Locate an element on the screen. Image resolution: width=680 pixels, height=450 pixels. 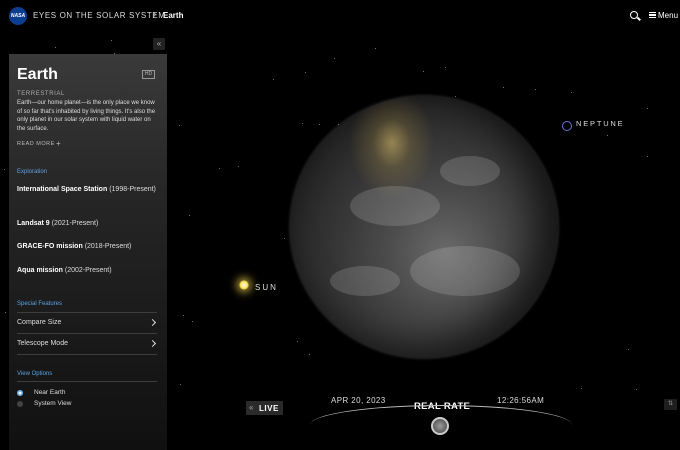
hd-toggle-button: HD is located at coordinates (148, 74).